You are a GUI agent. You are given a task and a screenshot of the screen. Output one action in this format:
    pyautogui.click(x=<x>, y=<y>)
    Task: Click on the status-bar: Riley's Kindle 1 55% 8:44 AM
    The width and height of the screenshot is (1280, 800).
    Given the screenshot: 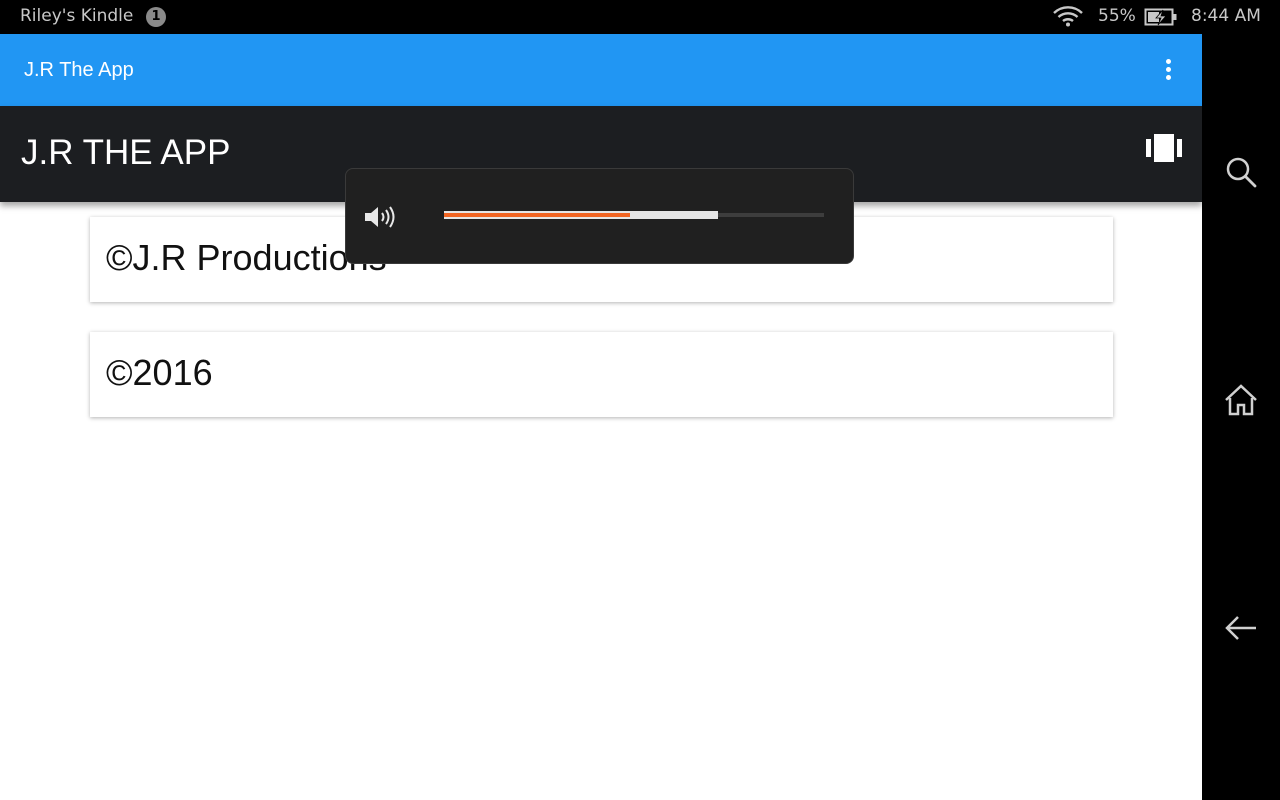 What is the action you would take?
    pyautogui.click(x=640, y=17)
    